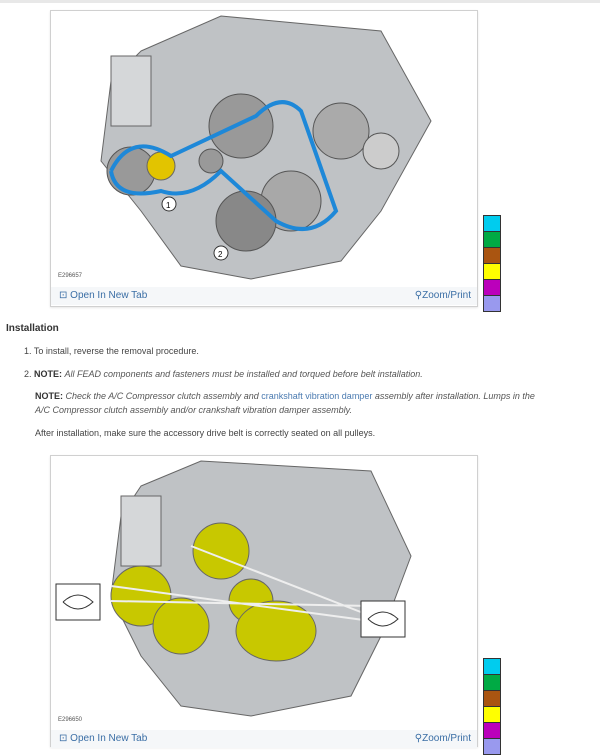 This screenshot has width=600, height=755. What do you see at coordinates (70, 276) in the screenshot?
I see `figure-id: E296657` at bounding box center [70, 276].